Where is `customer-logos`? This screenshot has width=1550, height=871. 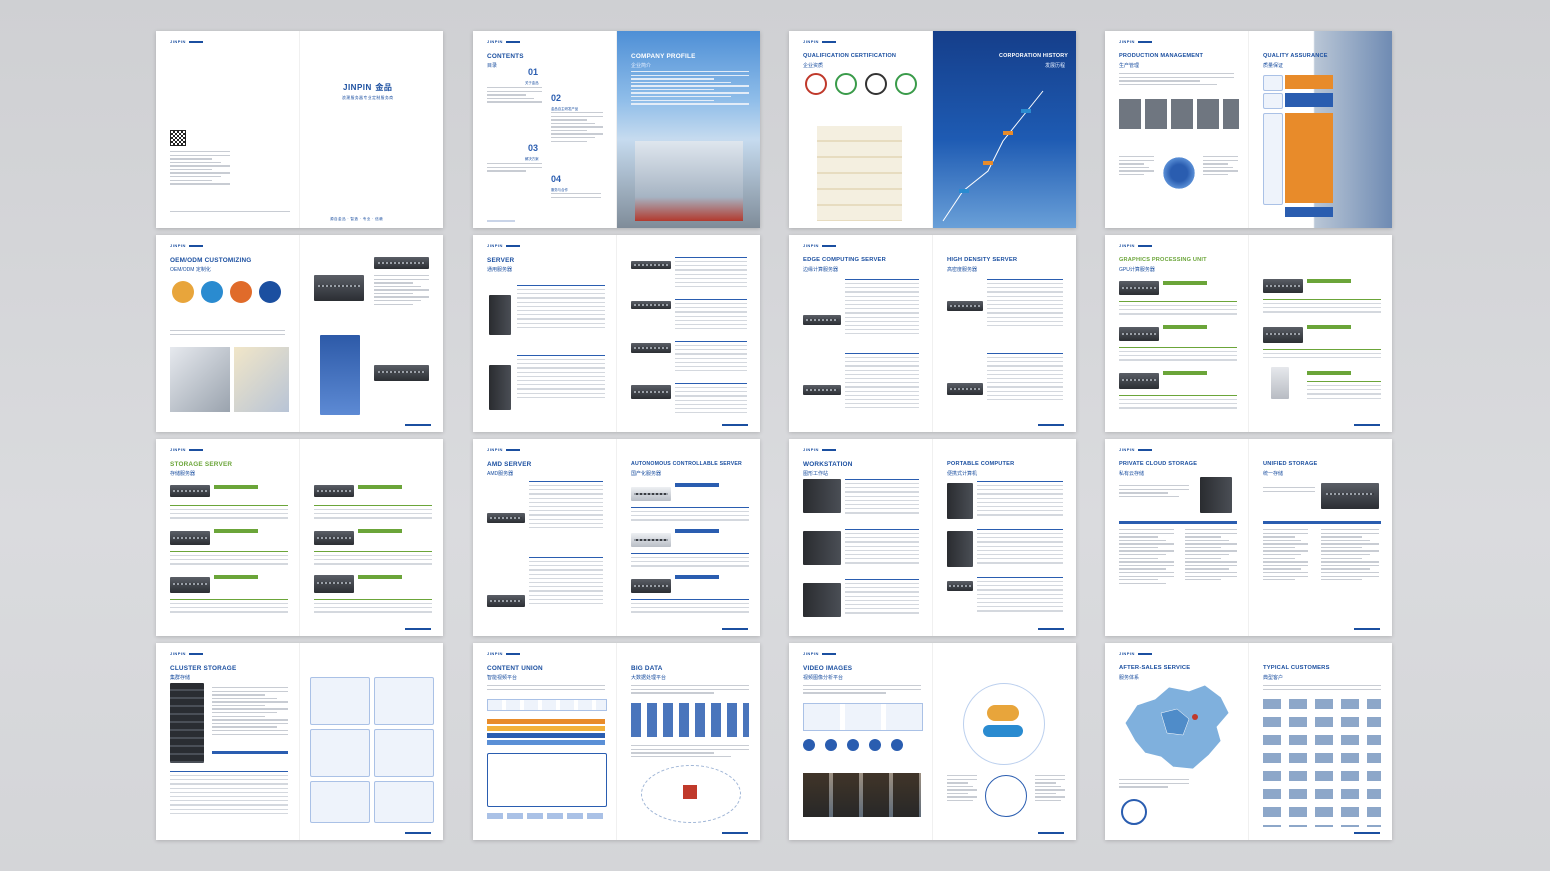 customer-logos is located at coordinates (1322, 763).